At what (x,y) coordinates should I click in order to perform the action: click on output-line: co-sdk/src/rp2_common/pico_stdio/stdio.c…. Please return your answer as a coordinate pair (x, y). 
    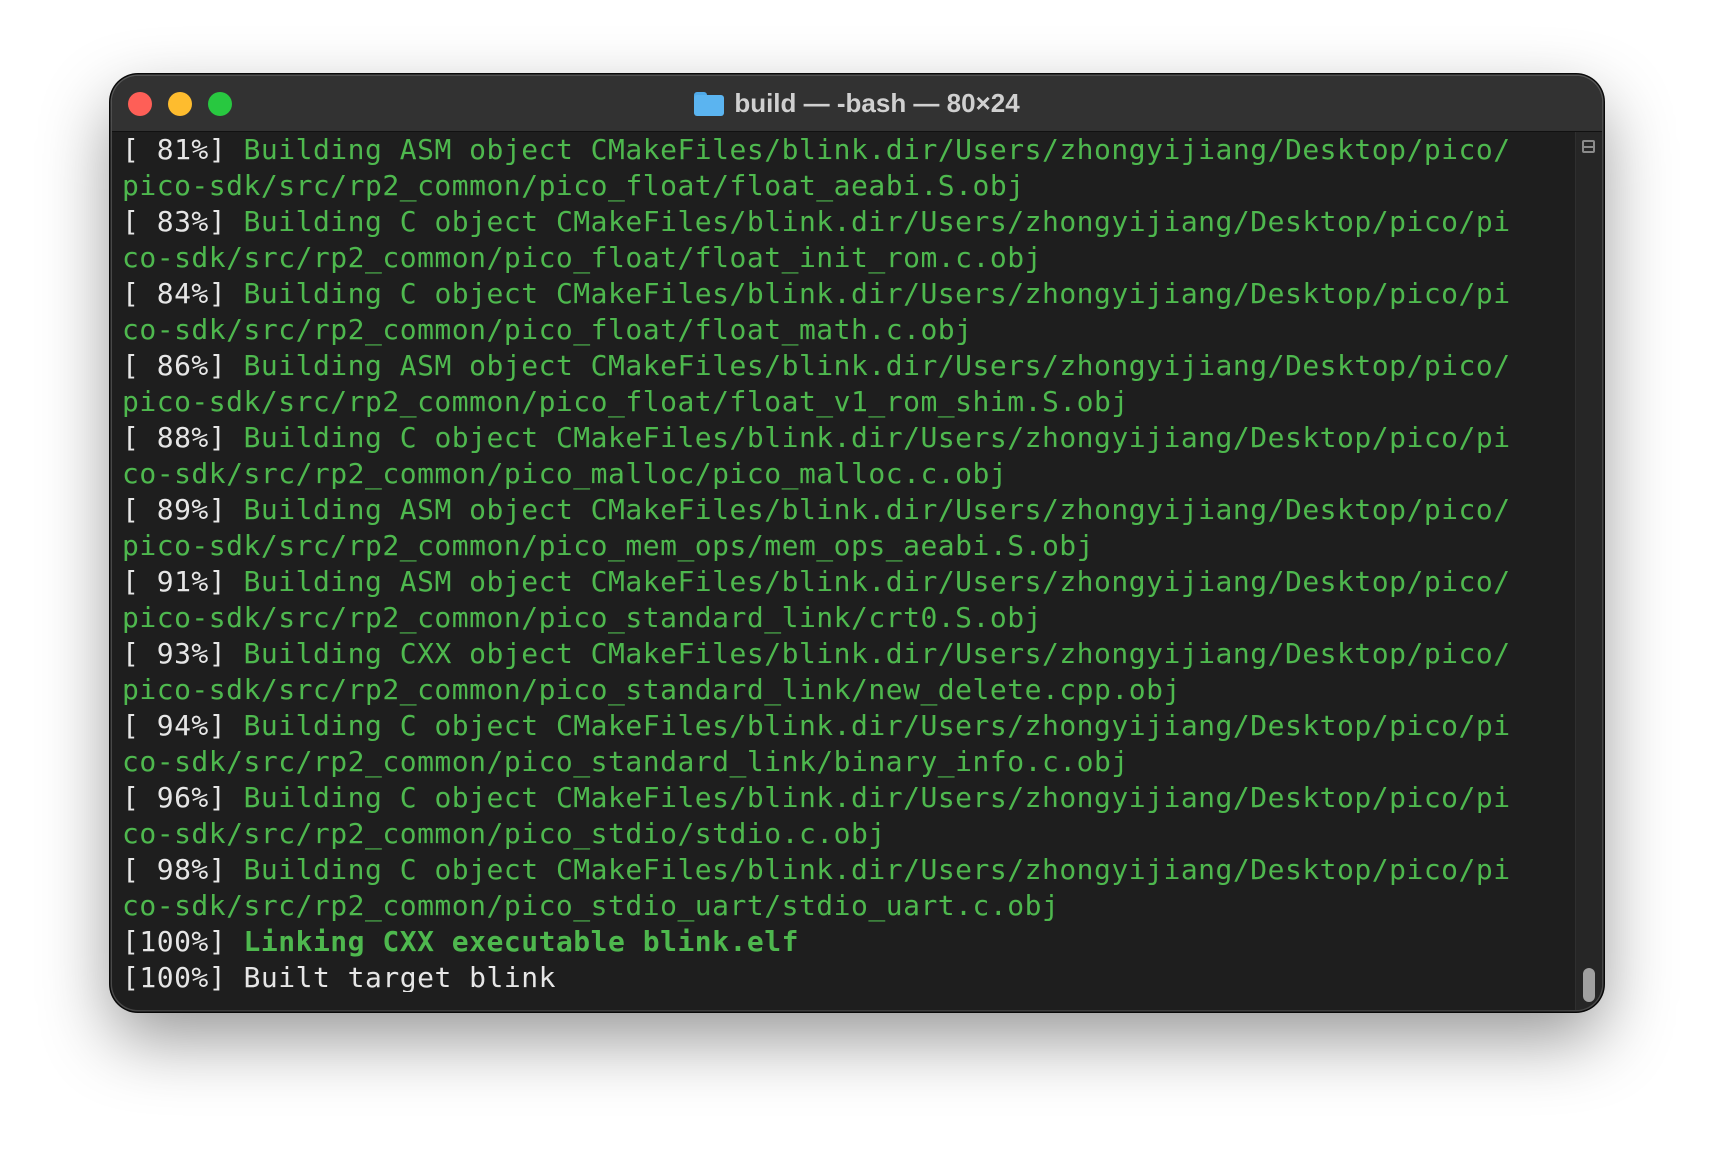
    Looking at the image, I should click on (504, 833).